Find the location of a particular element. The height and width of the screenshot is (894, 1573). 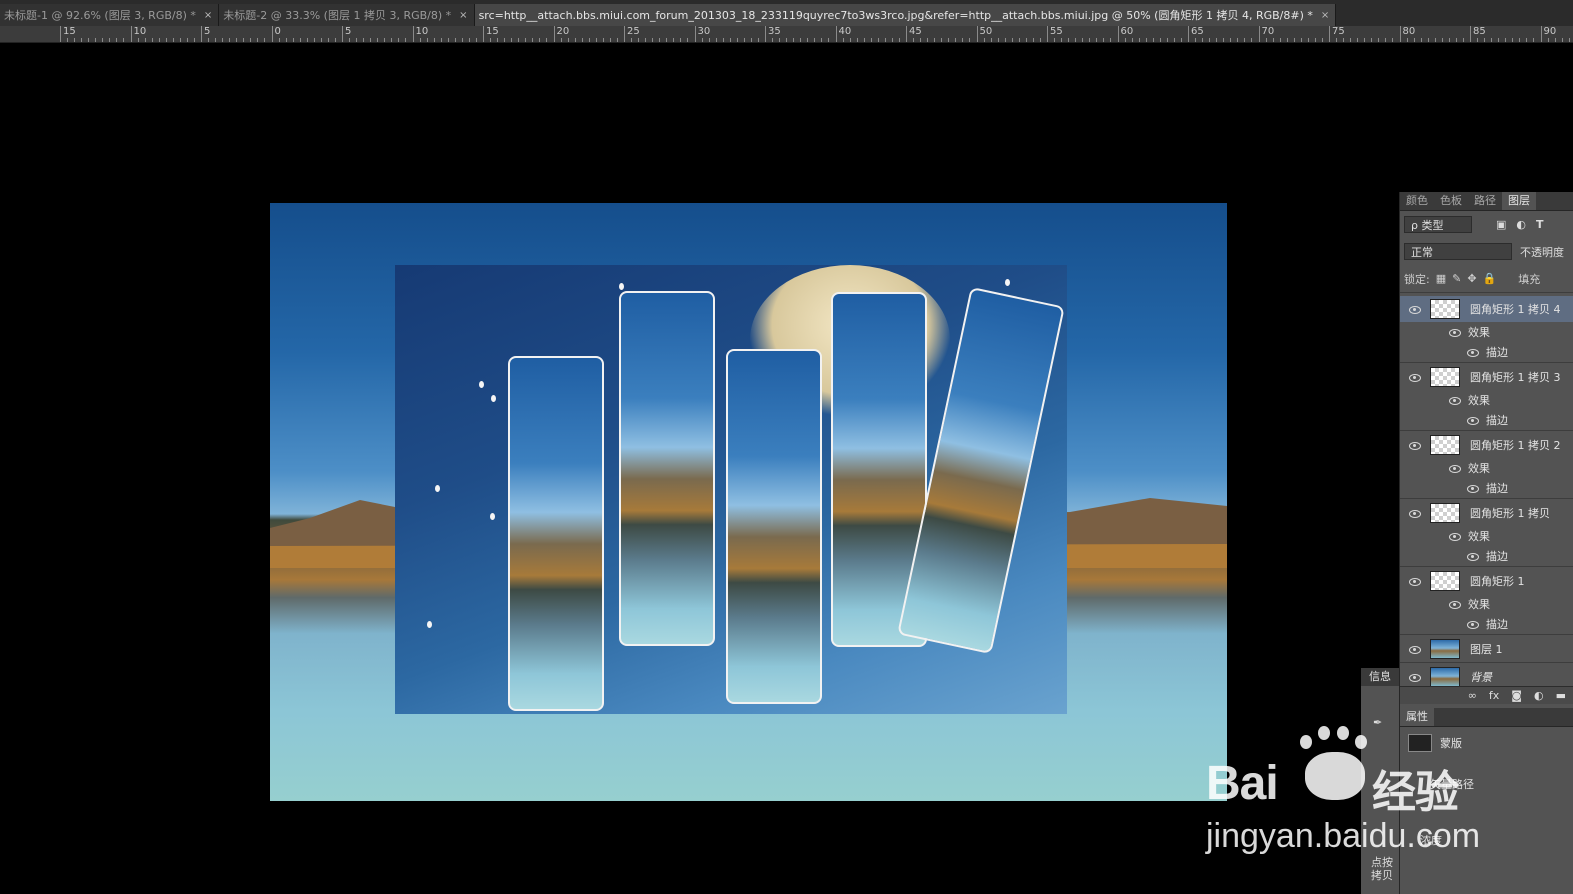

opacity-label: 不透明度 is located at coordinates (1542, 252).